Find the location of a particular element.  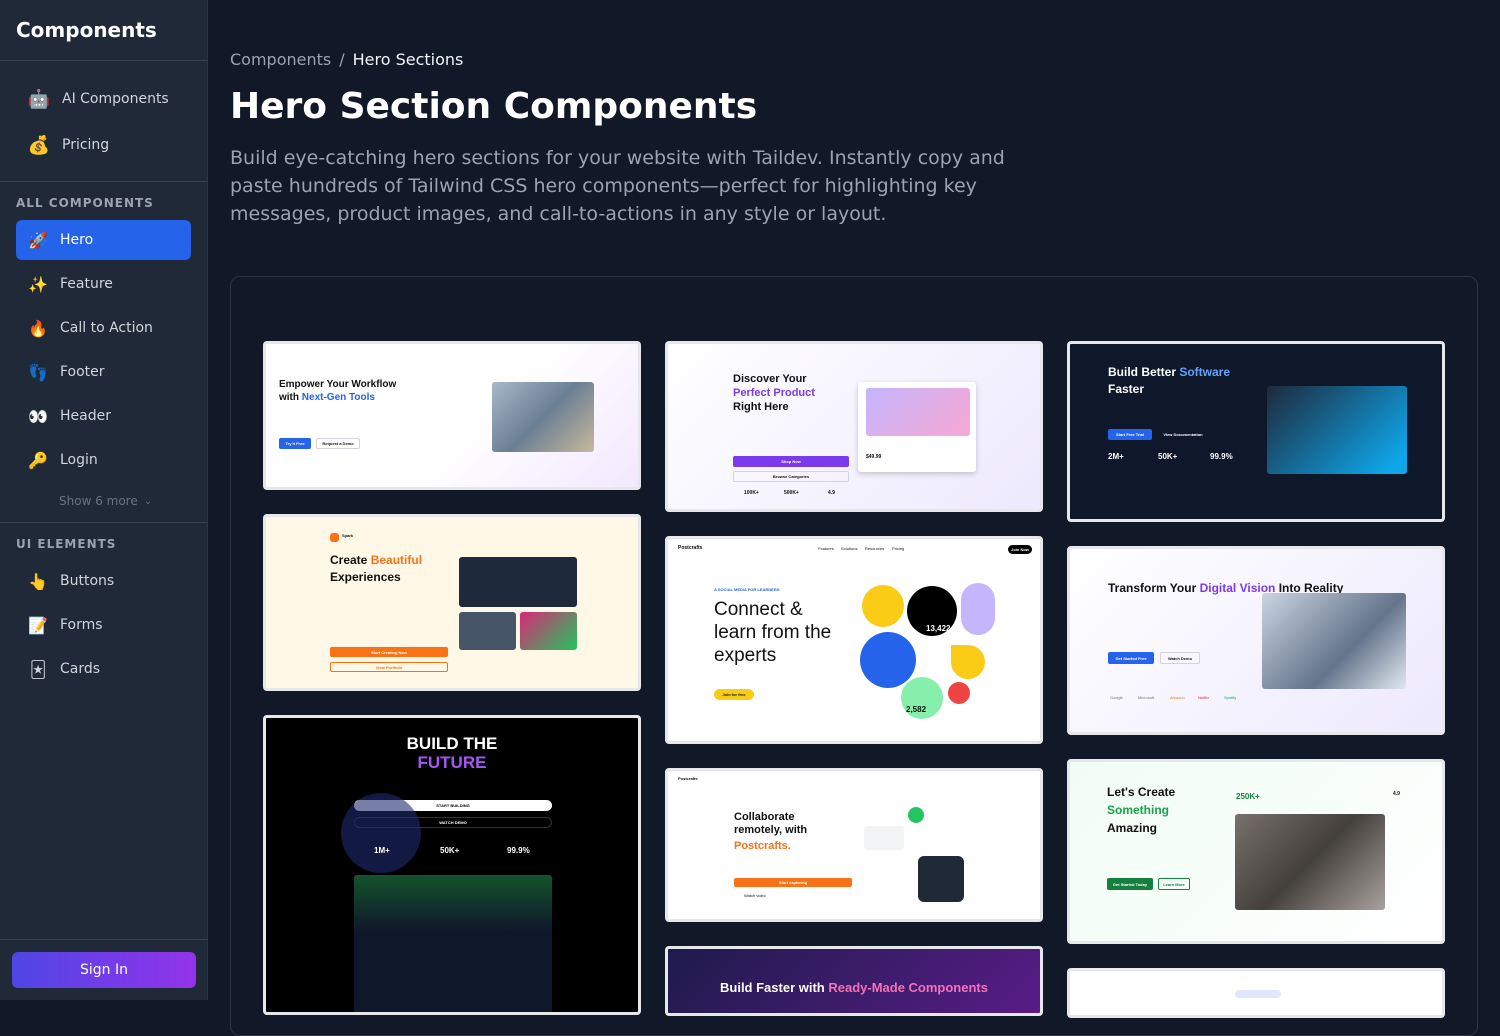

card-title-line: Build Faster with Ready-Made Components is located at coordinates (854, 988).